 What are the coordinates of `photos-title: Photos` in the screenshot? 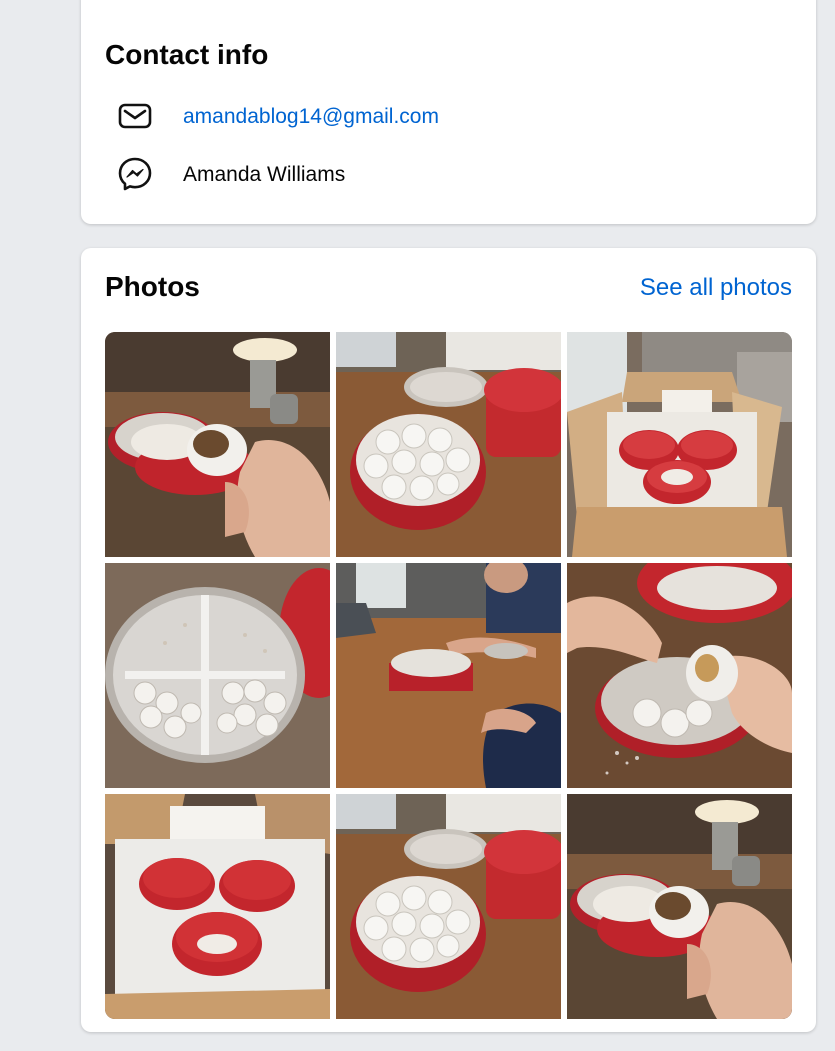 It's located at (152, 286).